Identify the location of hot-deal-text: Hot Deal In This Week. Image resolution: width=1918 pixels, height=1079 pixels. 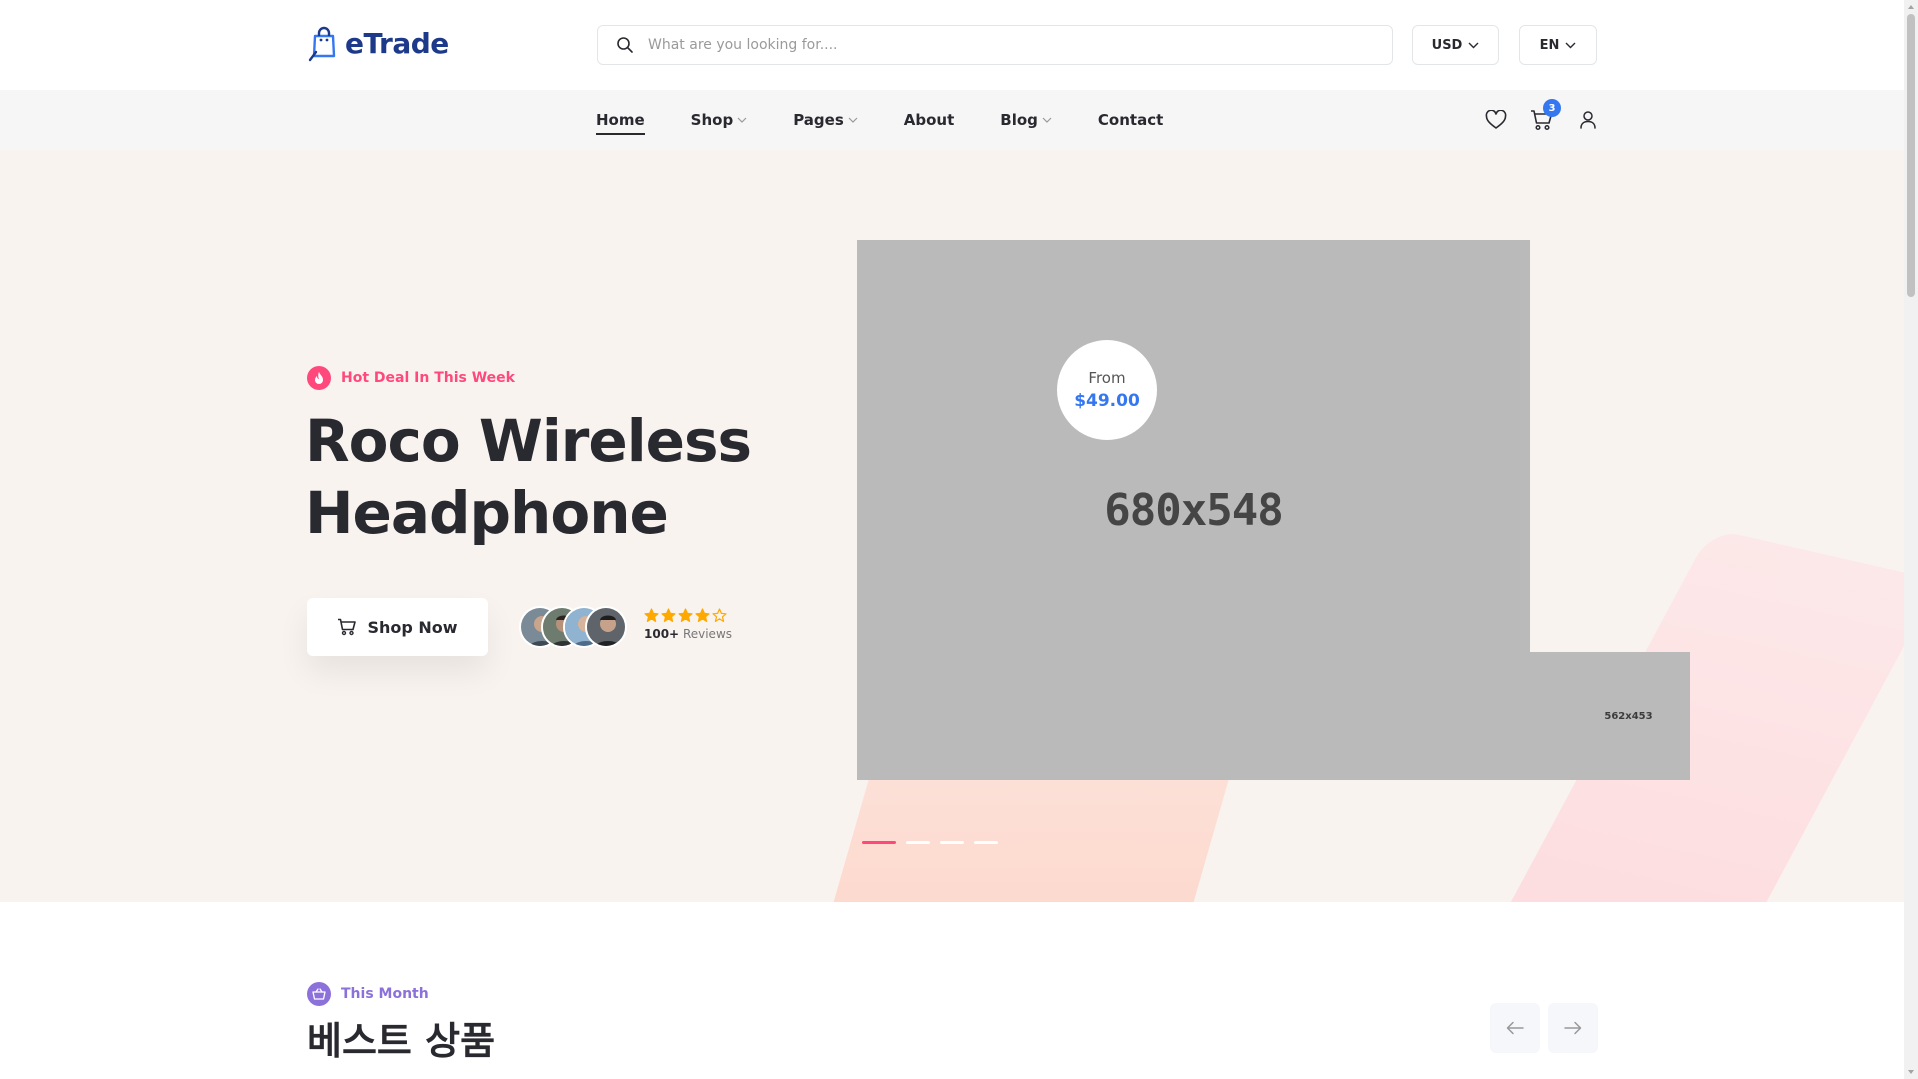
(428, 378).